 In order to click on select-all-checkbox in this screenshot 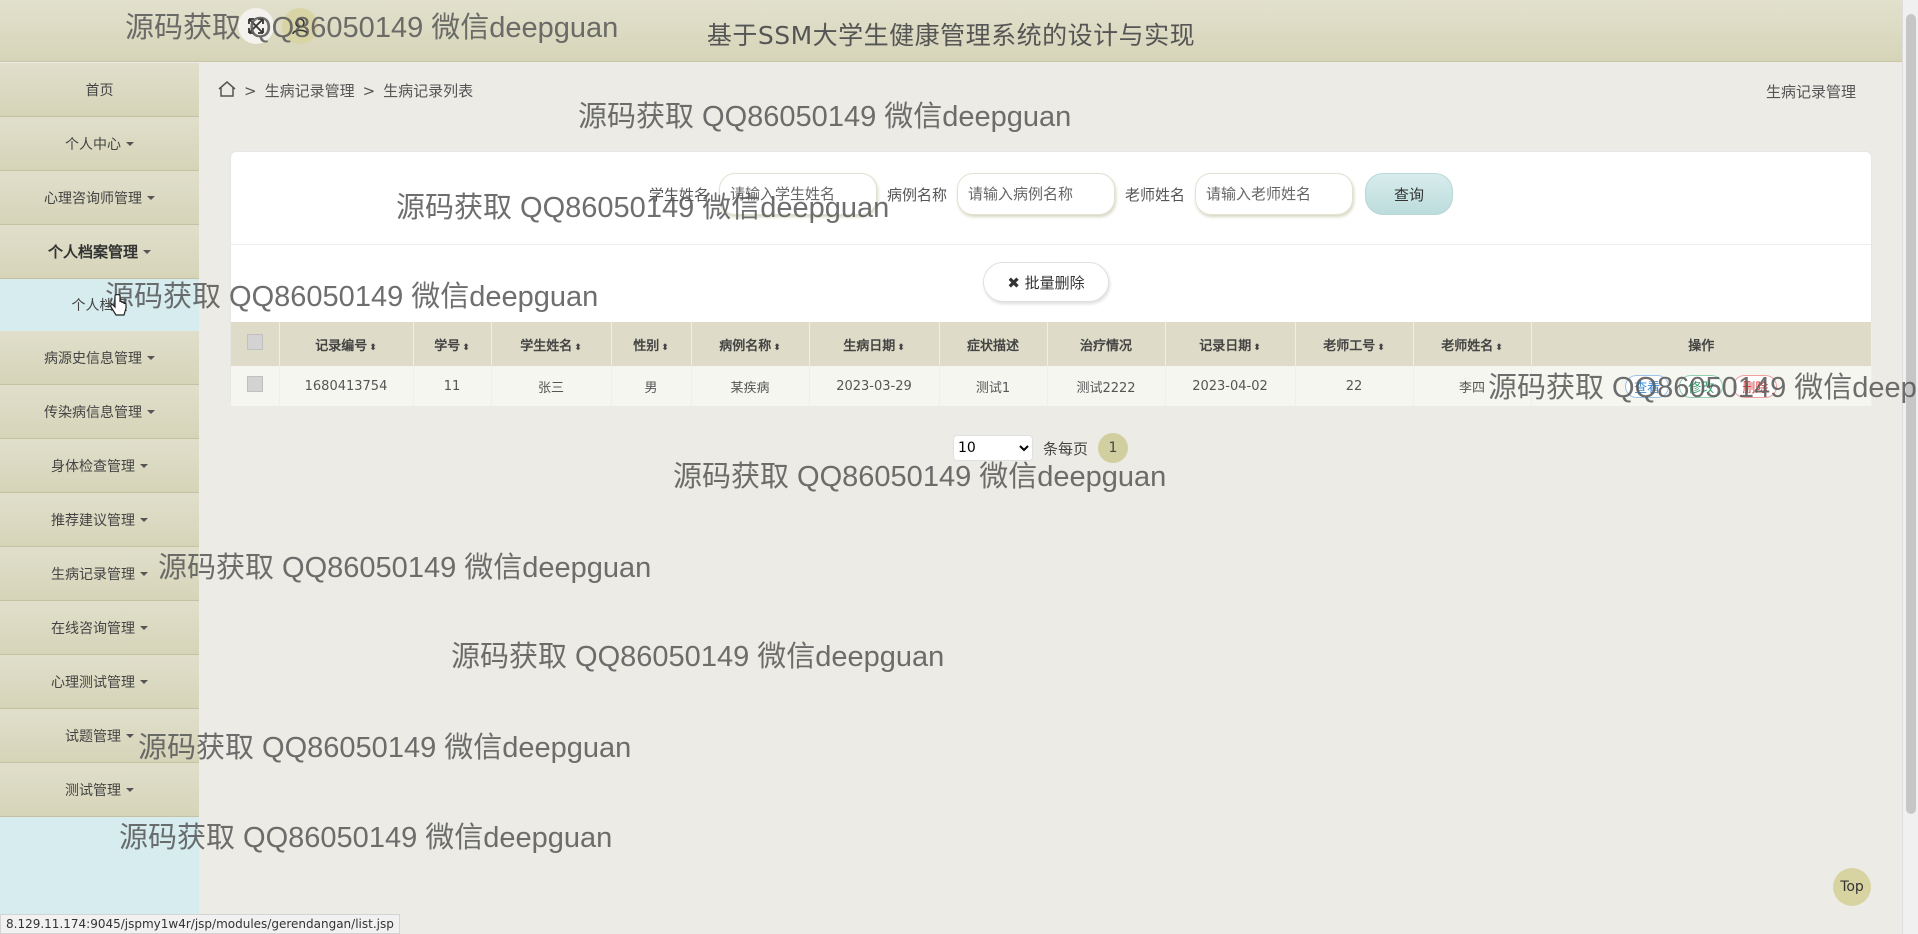, I will do `click(254, 342)`.